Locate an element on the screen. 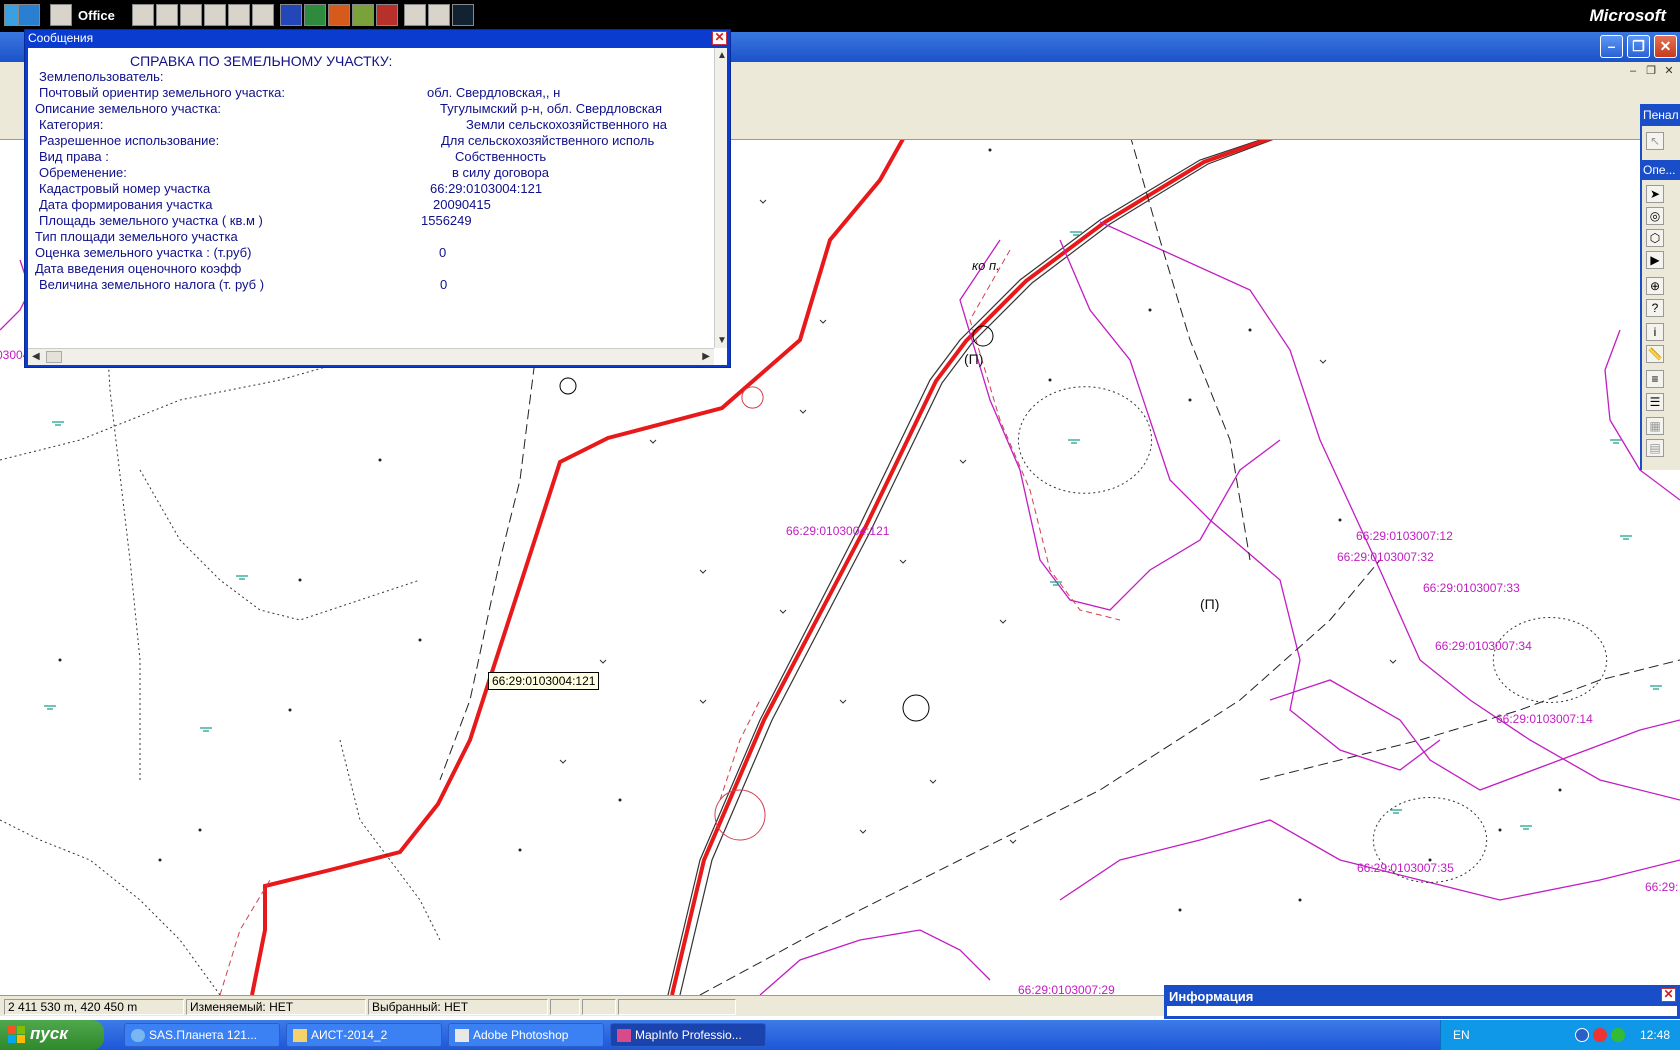  table-icon: ▦ is located at coordinates (1655, 426).